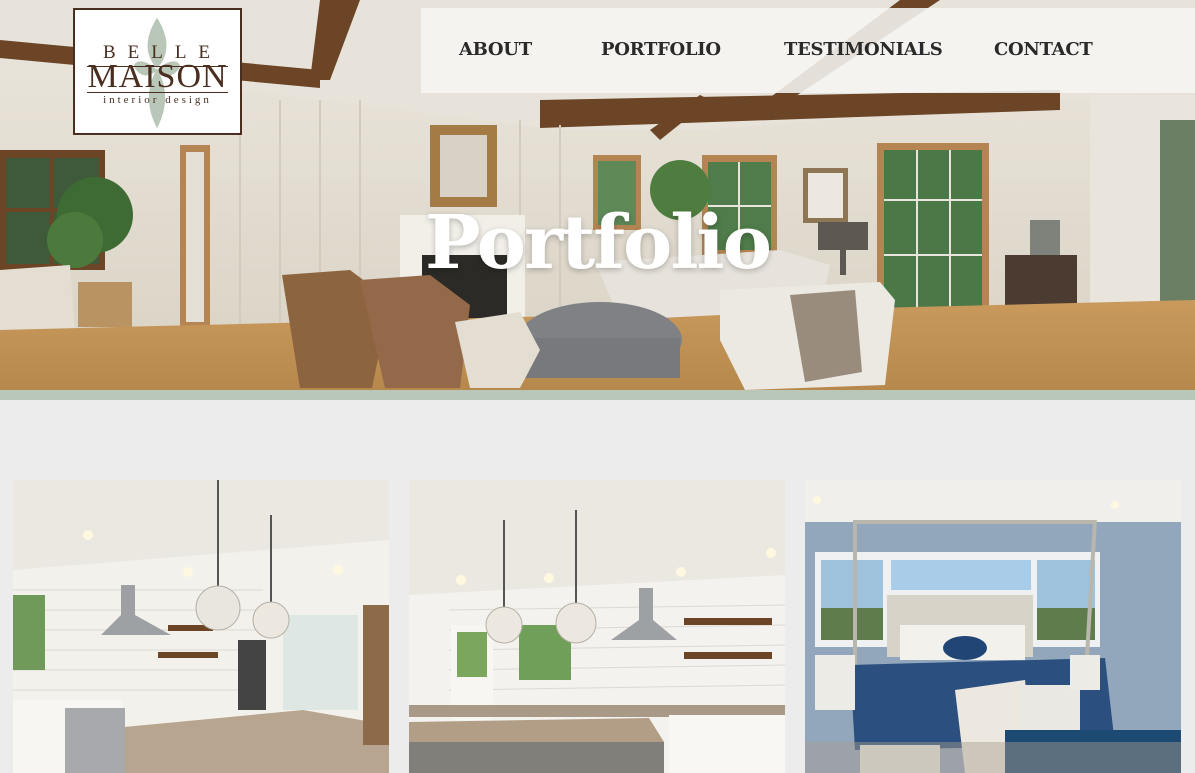 This screenshot has height=773, width=1195. Describe the element at coordinates (157, 92) in the screenshot. I see `logo-rule-bottom` at that location.